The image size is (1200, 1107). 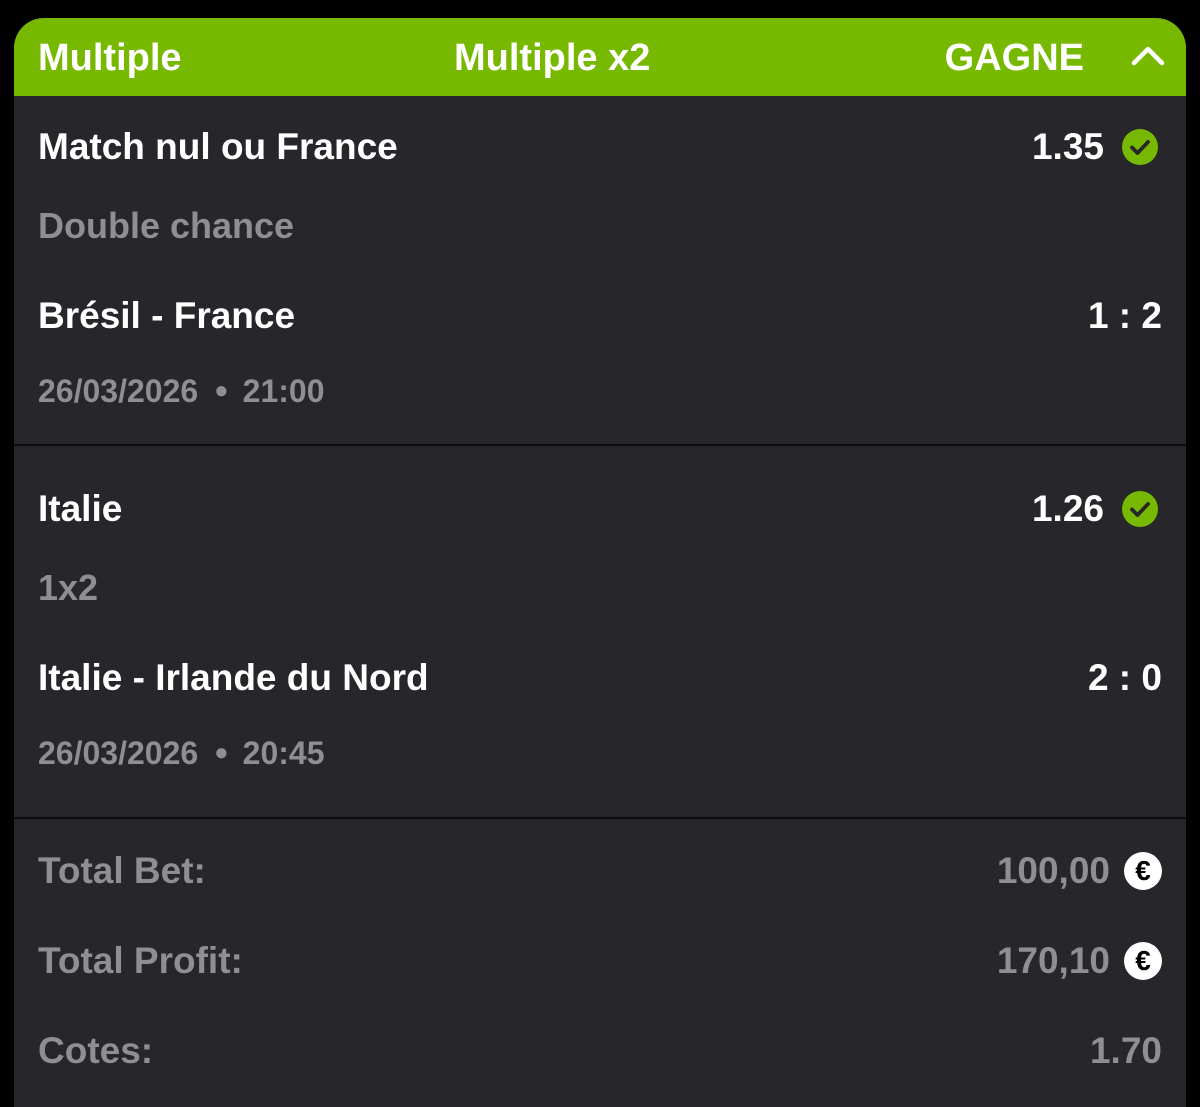 I want to click on selection-match: Brésil - France, so click(x=167, y=315).